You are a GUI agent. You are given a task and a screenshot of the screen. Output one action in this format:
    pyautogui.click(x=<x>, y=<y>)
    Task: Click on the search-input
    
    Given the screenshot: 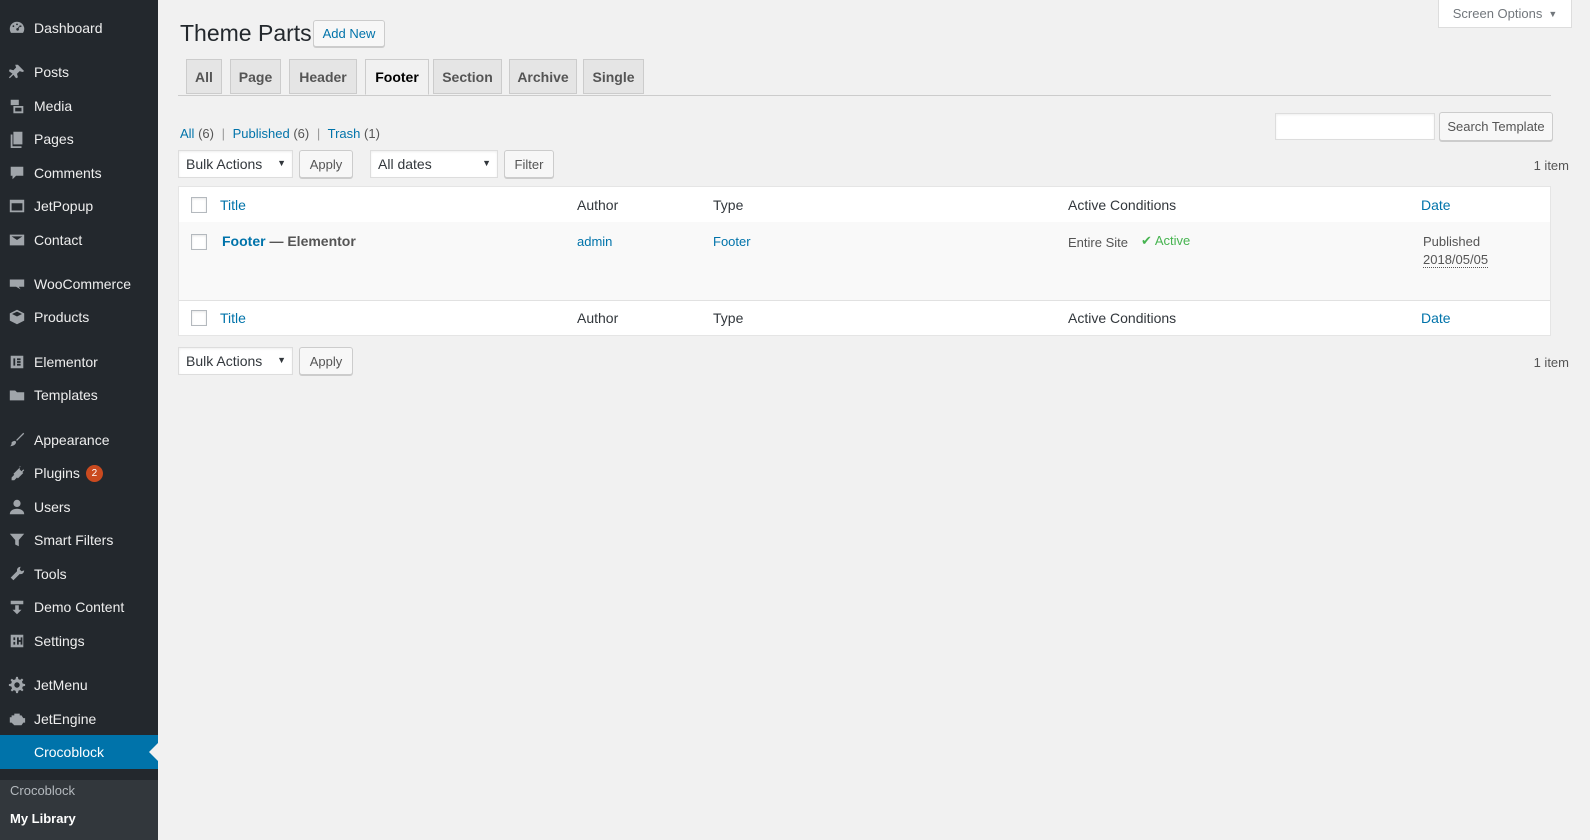 What is the action you would take?
    pyautogui.click(x=1355, y=126)
    